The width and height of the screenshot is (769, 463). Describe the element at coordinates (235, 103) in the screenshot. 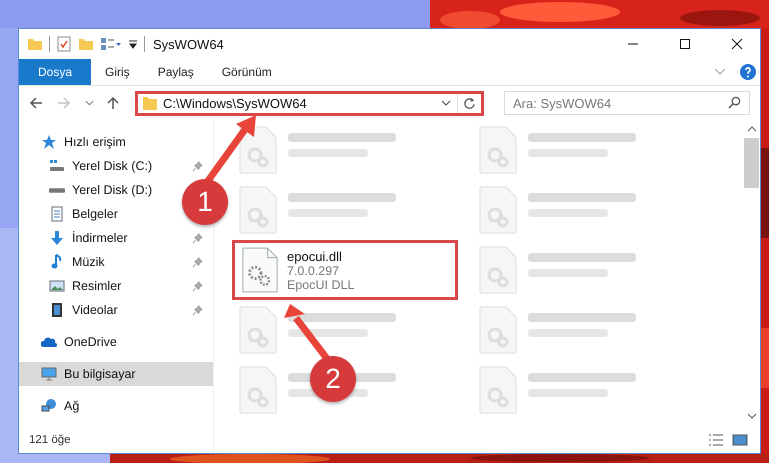

I see `address-path: C:\Windows\SysWOW64` at that location.